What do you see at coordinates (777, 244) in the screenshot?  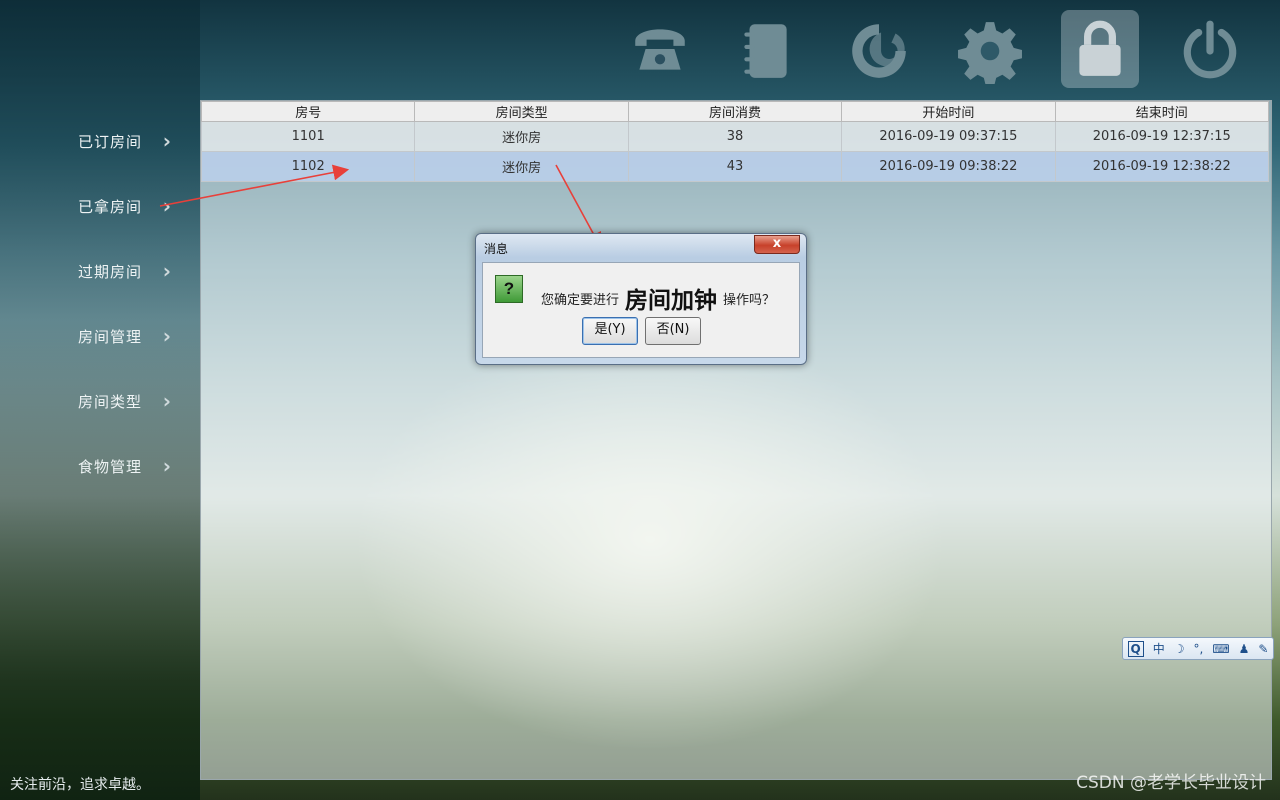 I see `dialog-close-button: x` at bounding box center [777, 244].